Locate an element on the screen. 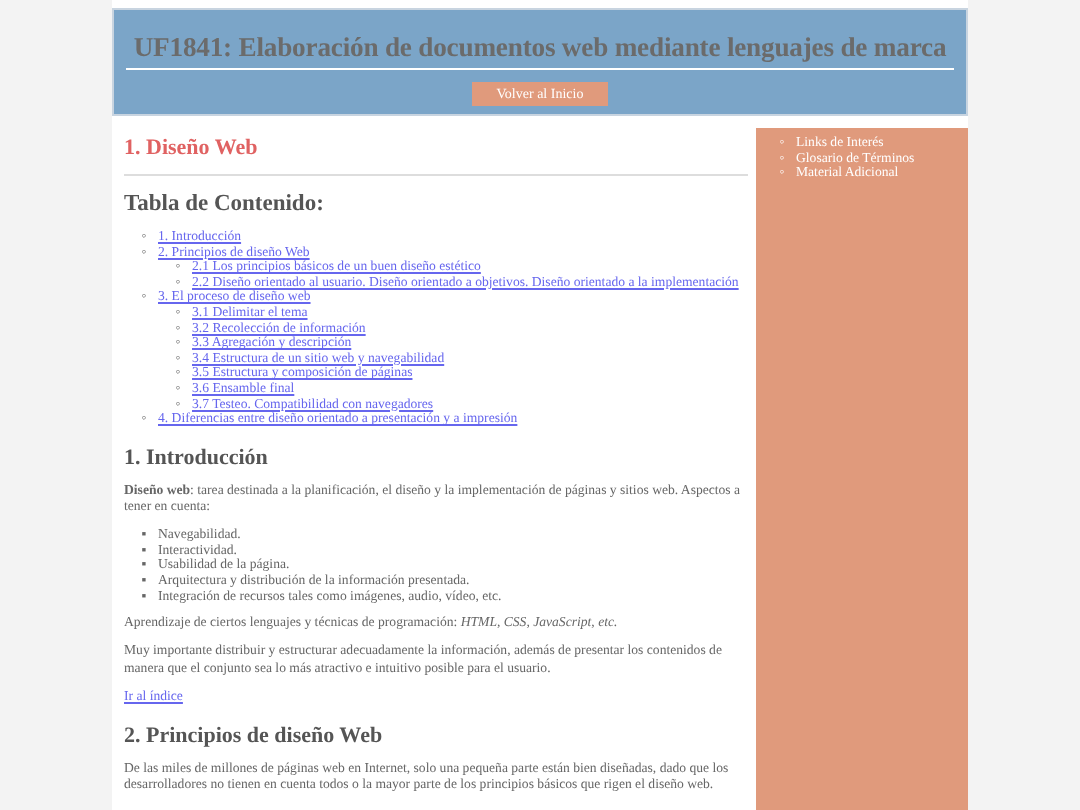 Image resolution: width=1080 pixels, height=810 pixels. page-heading: 1. Diseño Web is located at coordinates (192, 148).